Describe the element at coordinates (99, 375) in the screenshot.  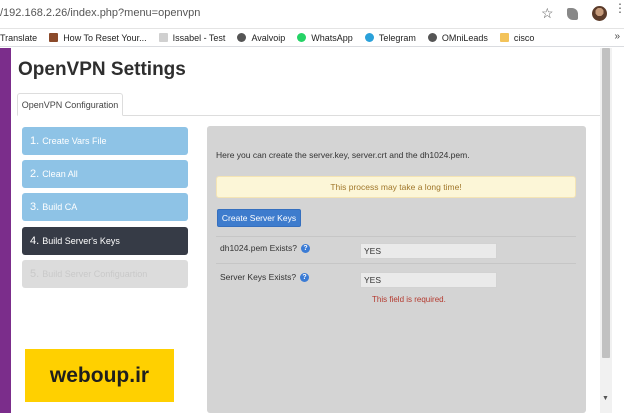
I see `watermark-badge: weboup.ir` at that location.